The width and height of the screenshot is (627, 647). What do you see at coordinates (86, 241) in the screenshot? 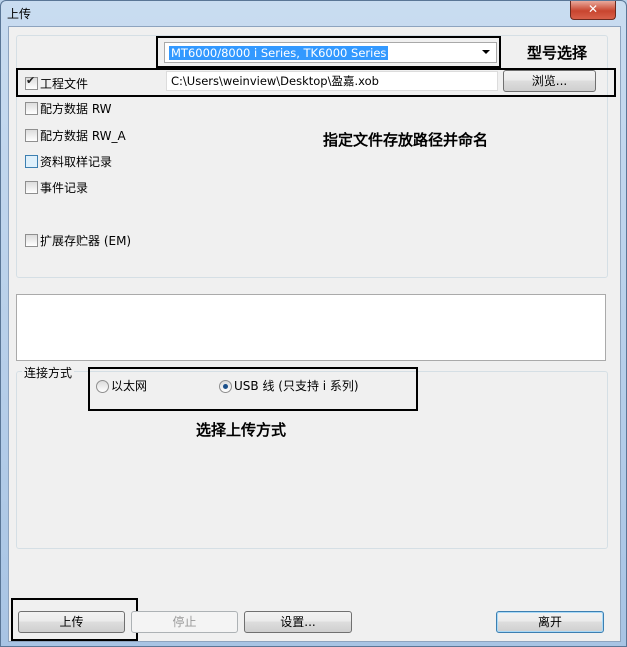
I see `checkbox-label: 扩展存贮器 (EM)` at bounding box center [86, 241].